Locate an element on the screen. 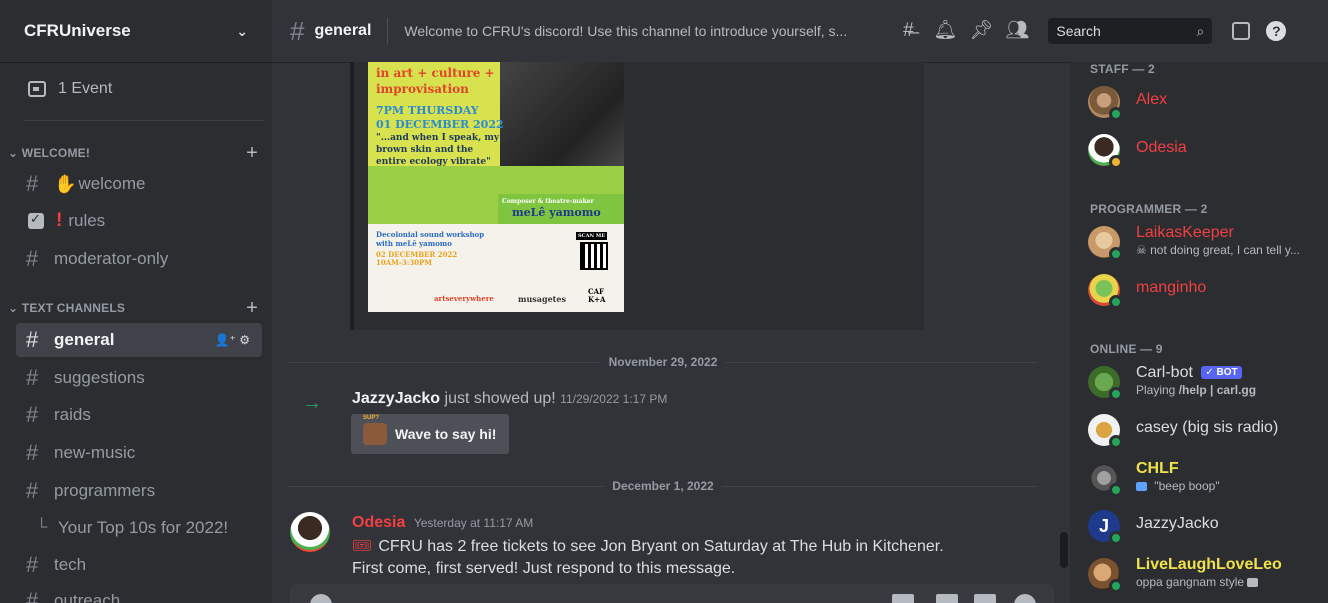 This screenshot has height=603, width=1328. hashtag-threads-icon: # is located at coordinates (32, 490).